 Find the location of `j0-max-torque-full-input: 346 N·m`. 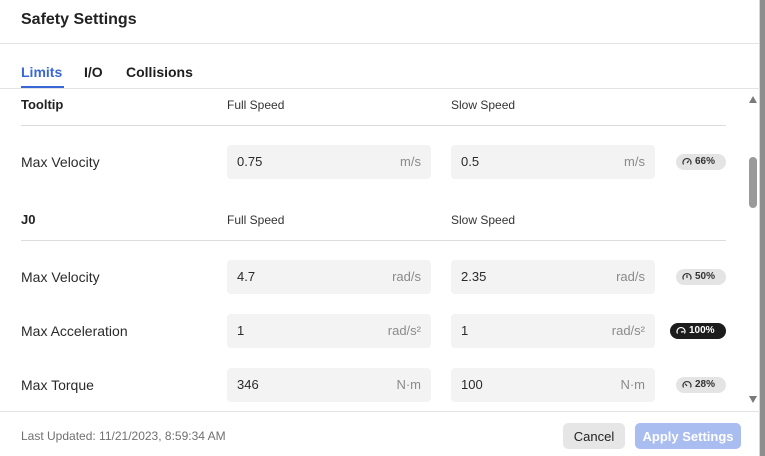

j0-max-torque-full-input: 346 N·m is located at coordinates (329, 385).